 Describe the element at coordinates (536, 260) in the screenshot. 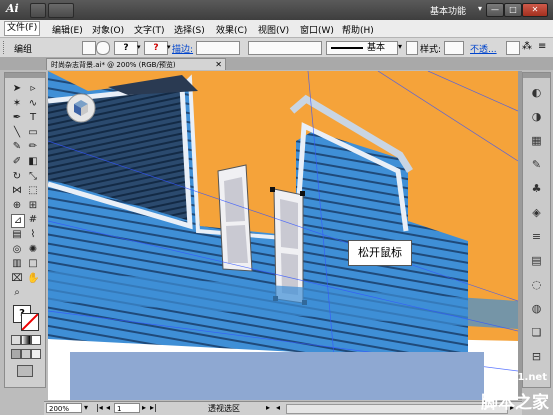

I see `gradient-panel-icon: ▤` at that location.